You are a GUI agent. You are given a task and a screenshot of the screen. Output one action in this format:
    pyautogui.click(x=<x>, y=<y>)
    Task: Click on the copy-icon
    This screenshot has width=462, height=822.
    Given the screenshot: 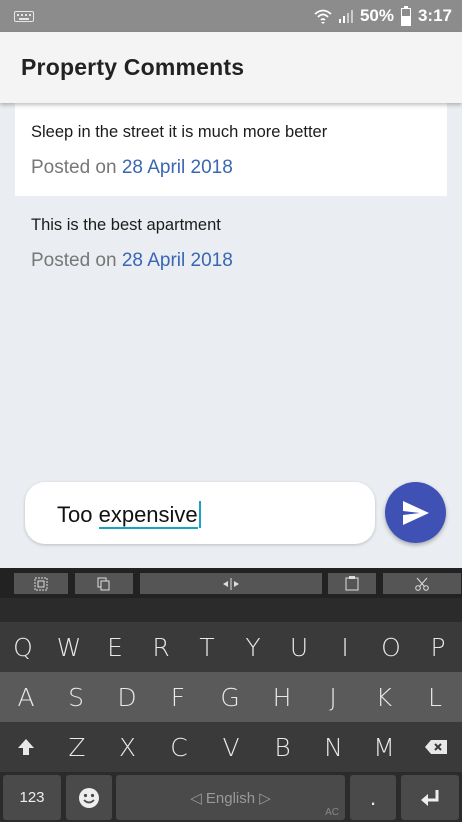 What is the action you would take?
    pyautogui.click(x=104, y=583)
    